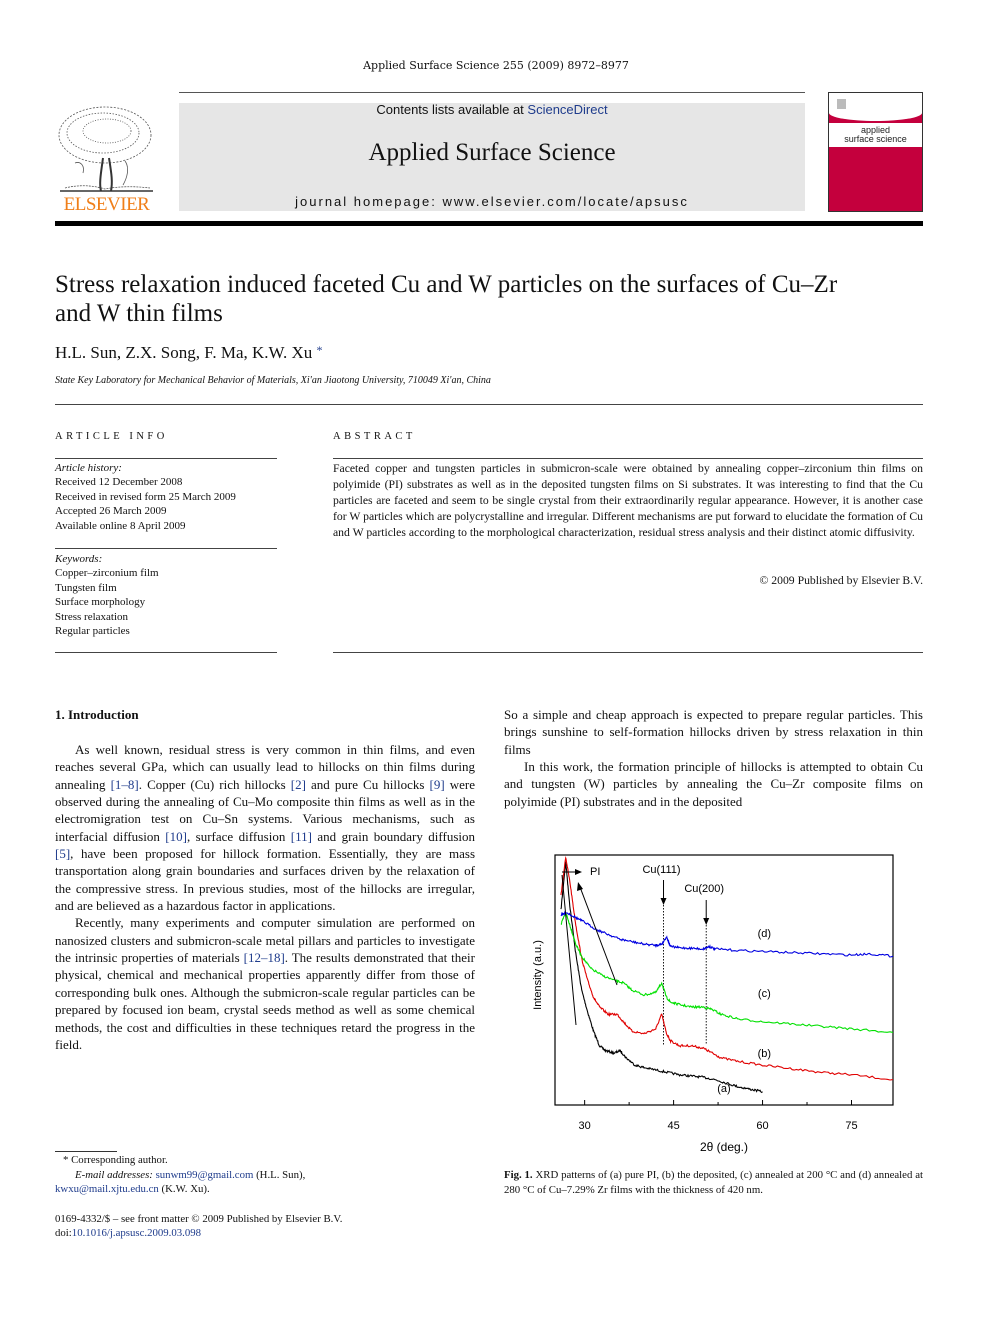 This screenshot has height=1323, width=992. What do you see at coordinates (86, 587) in the screenshot?
I see `keyword-item: Tungsten film` at bounding box center [86, 587].